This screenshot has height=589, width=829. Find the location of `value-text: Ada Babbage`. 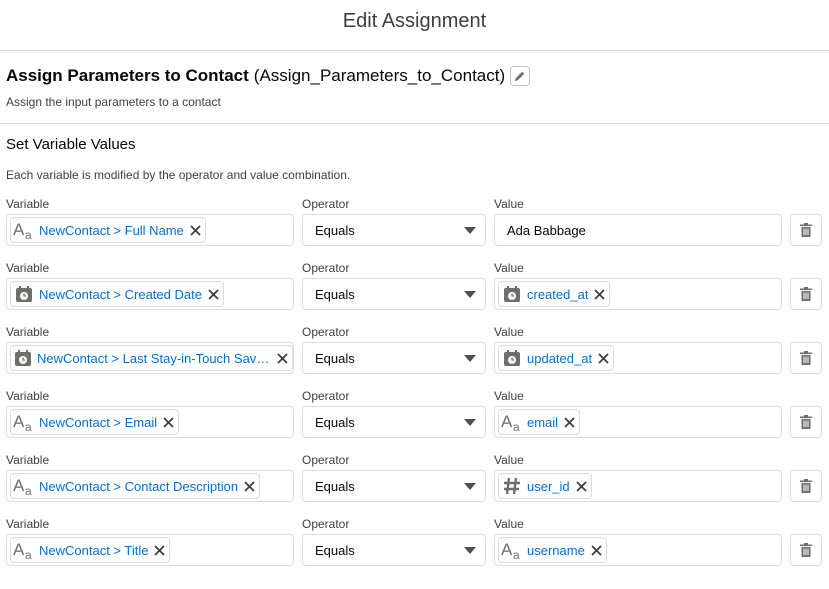

value-text: Ada Babbage is located at coordinates (546, 230).